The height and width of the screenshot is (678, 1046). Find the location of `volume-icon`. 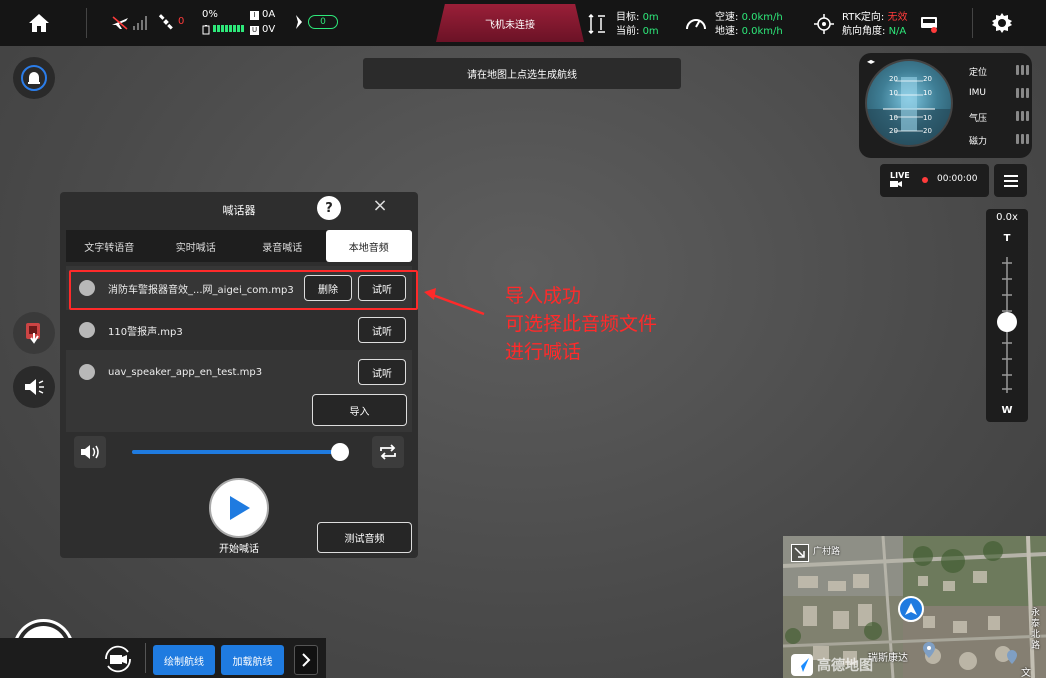

volume-icon is located at coordinates (90, 452).